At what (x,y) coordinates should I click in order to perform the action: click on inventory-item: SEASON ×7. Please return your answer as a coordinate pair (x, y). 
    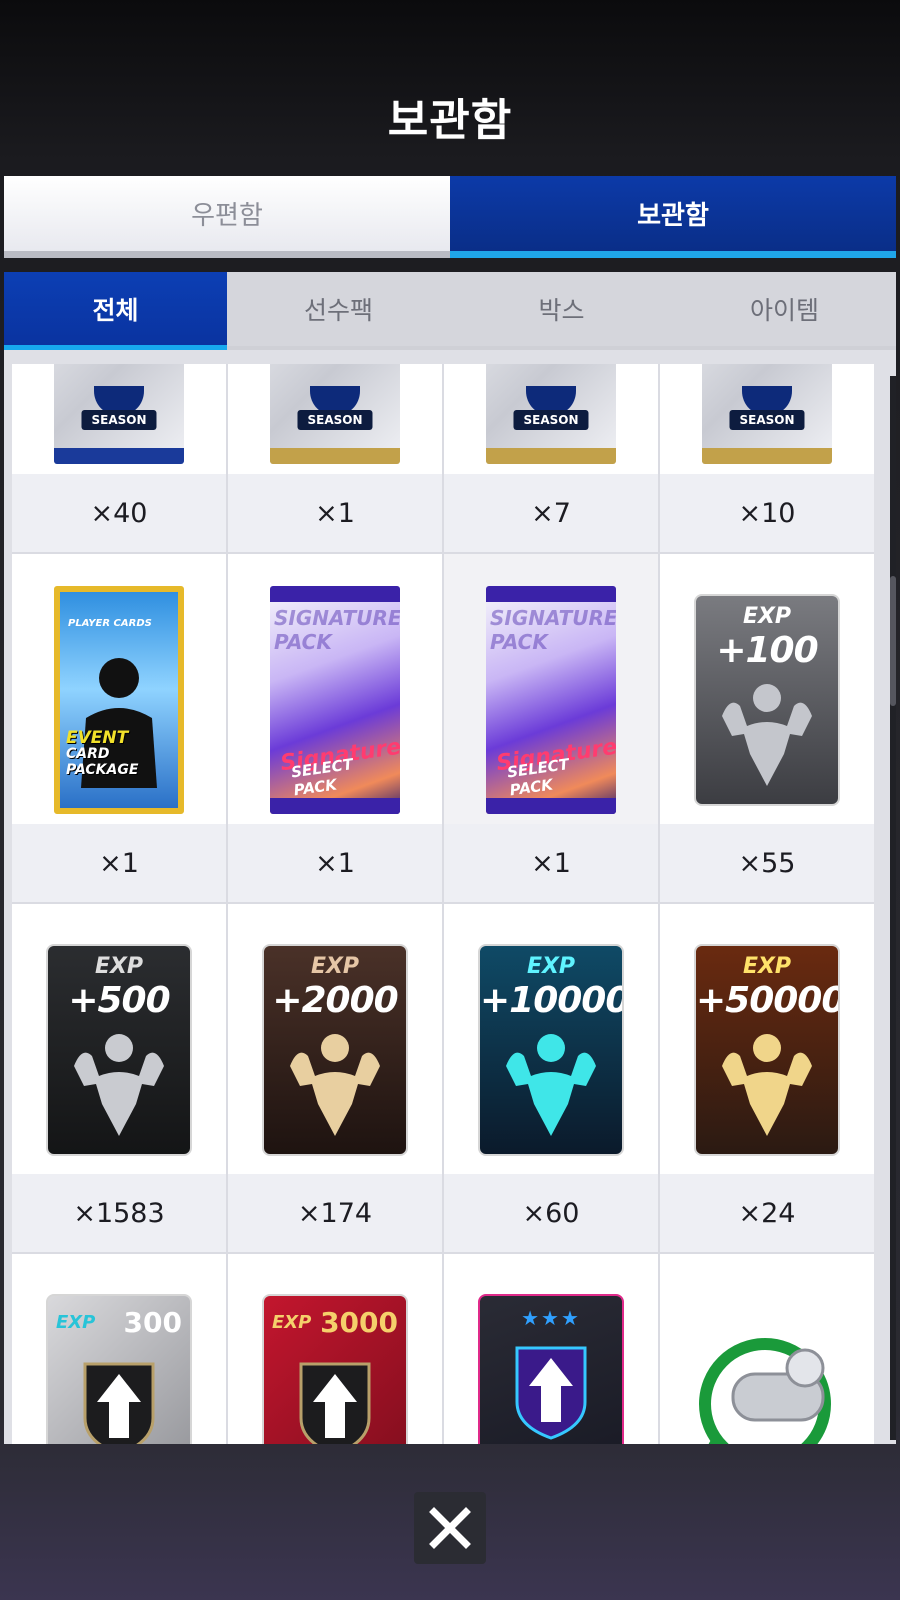
    Looking at the image, I should click on (551, 458).